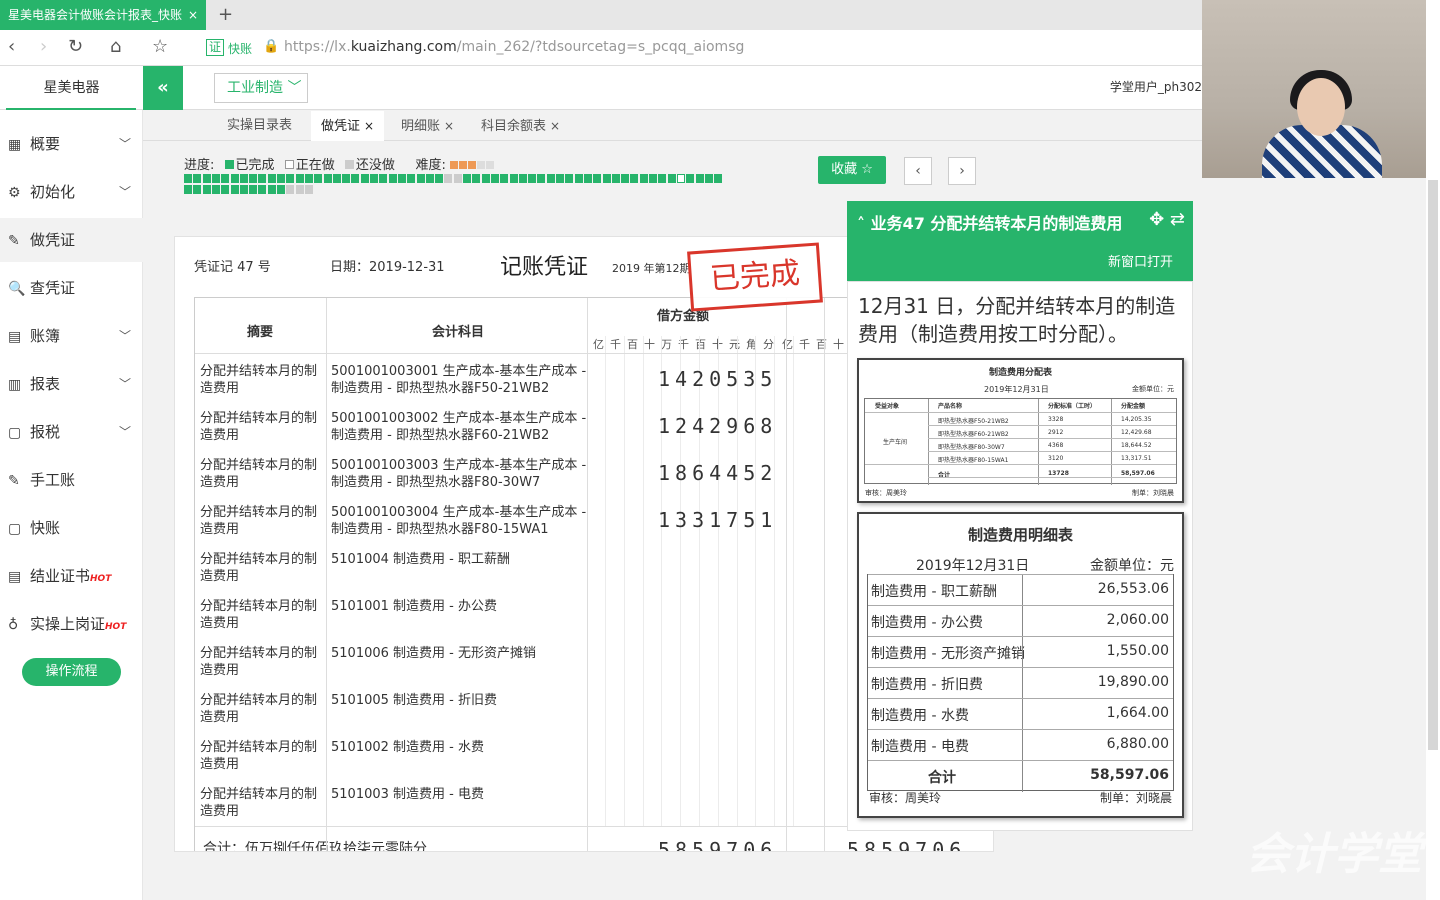 Image resolution: width=1440 pixels, height=900 pixels. I want to click on alloc-header: 分配金额, so click(1133, 406).